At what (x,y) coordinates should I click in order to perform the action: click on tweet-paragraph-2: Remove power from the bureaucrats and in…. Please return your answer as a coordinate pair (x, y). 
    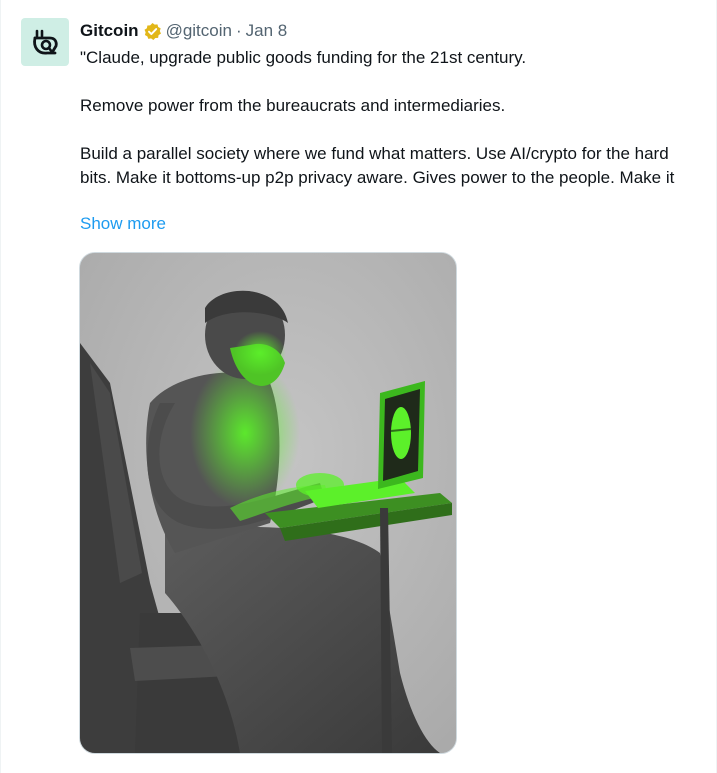
    Looking at the image, I should click on (293, 105).